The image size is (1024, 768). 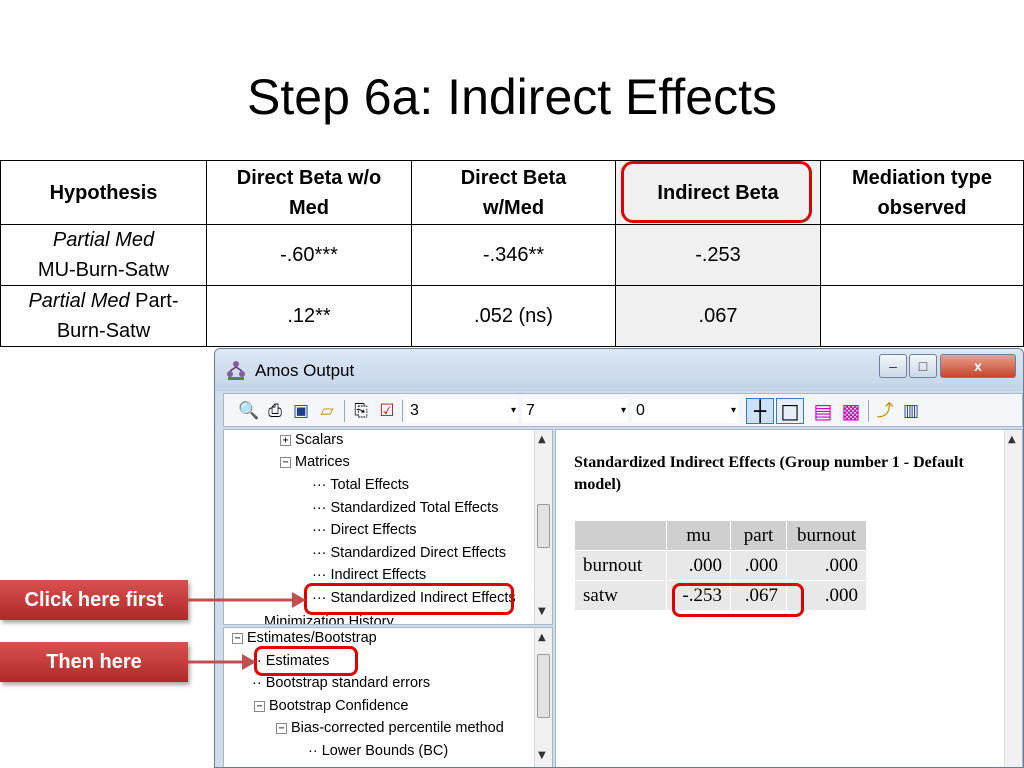 What do you see at coordinates (1013, 598) in the screenshot?
I see `output-scrollbar: ▲` at bounding box center [1013, 598].